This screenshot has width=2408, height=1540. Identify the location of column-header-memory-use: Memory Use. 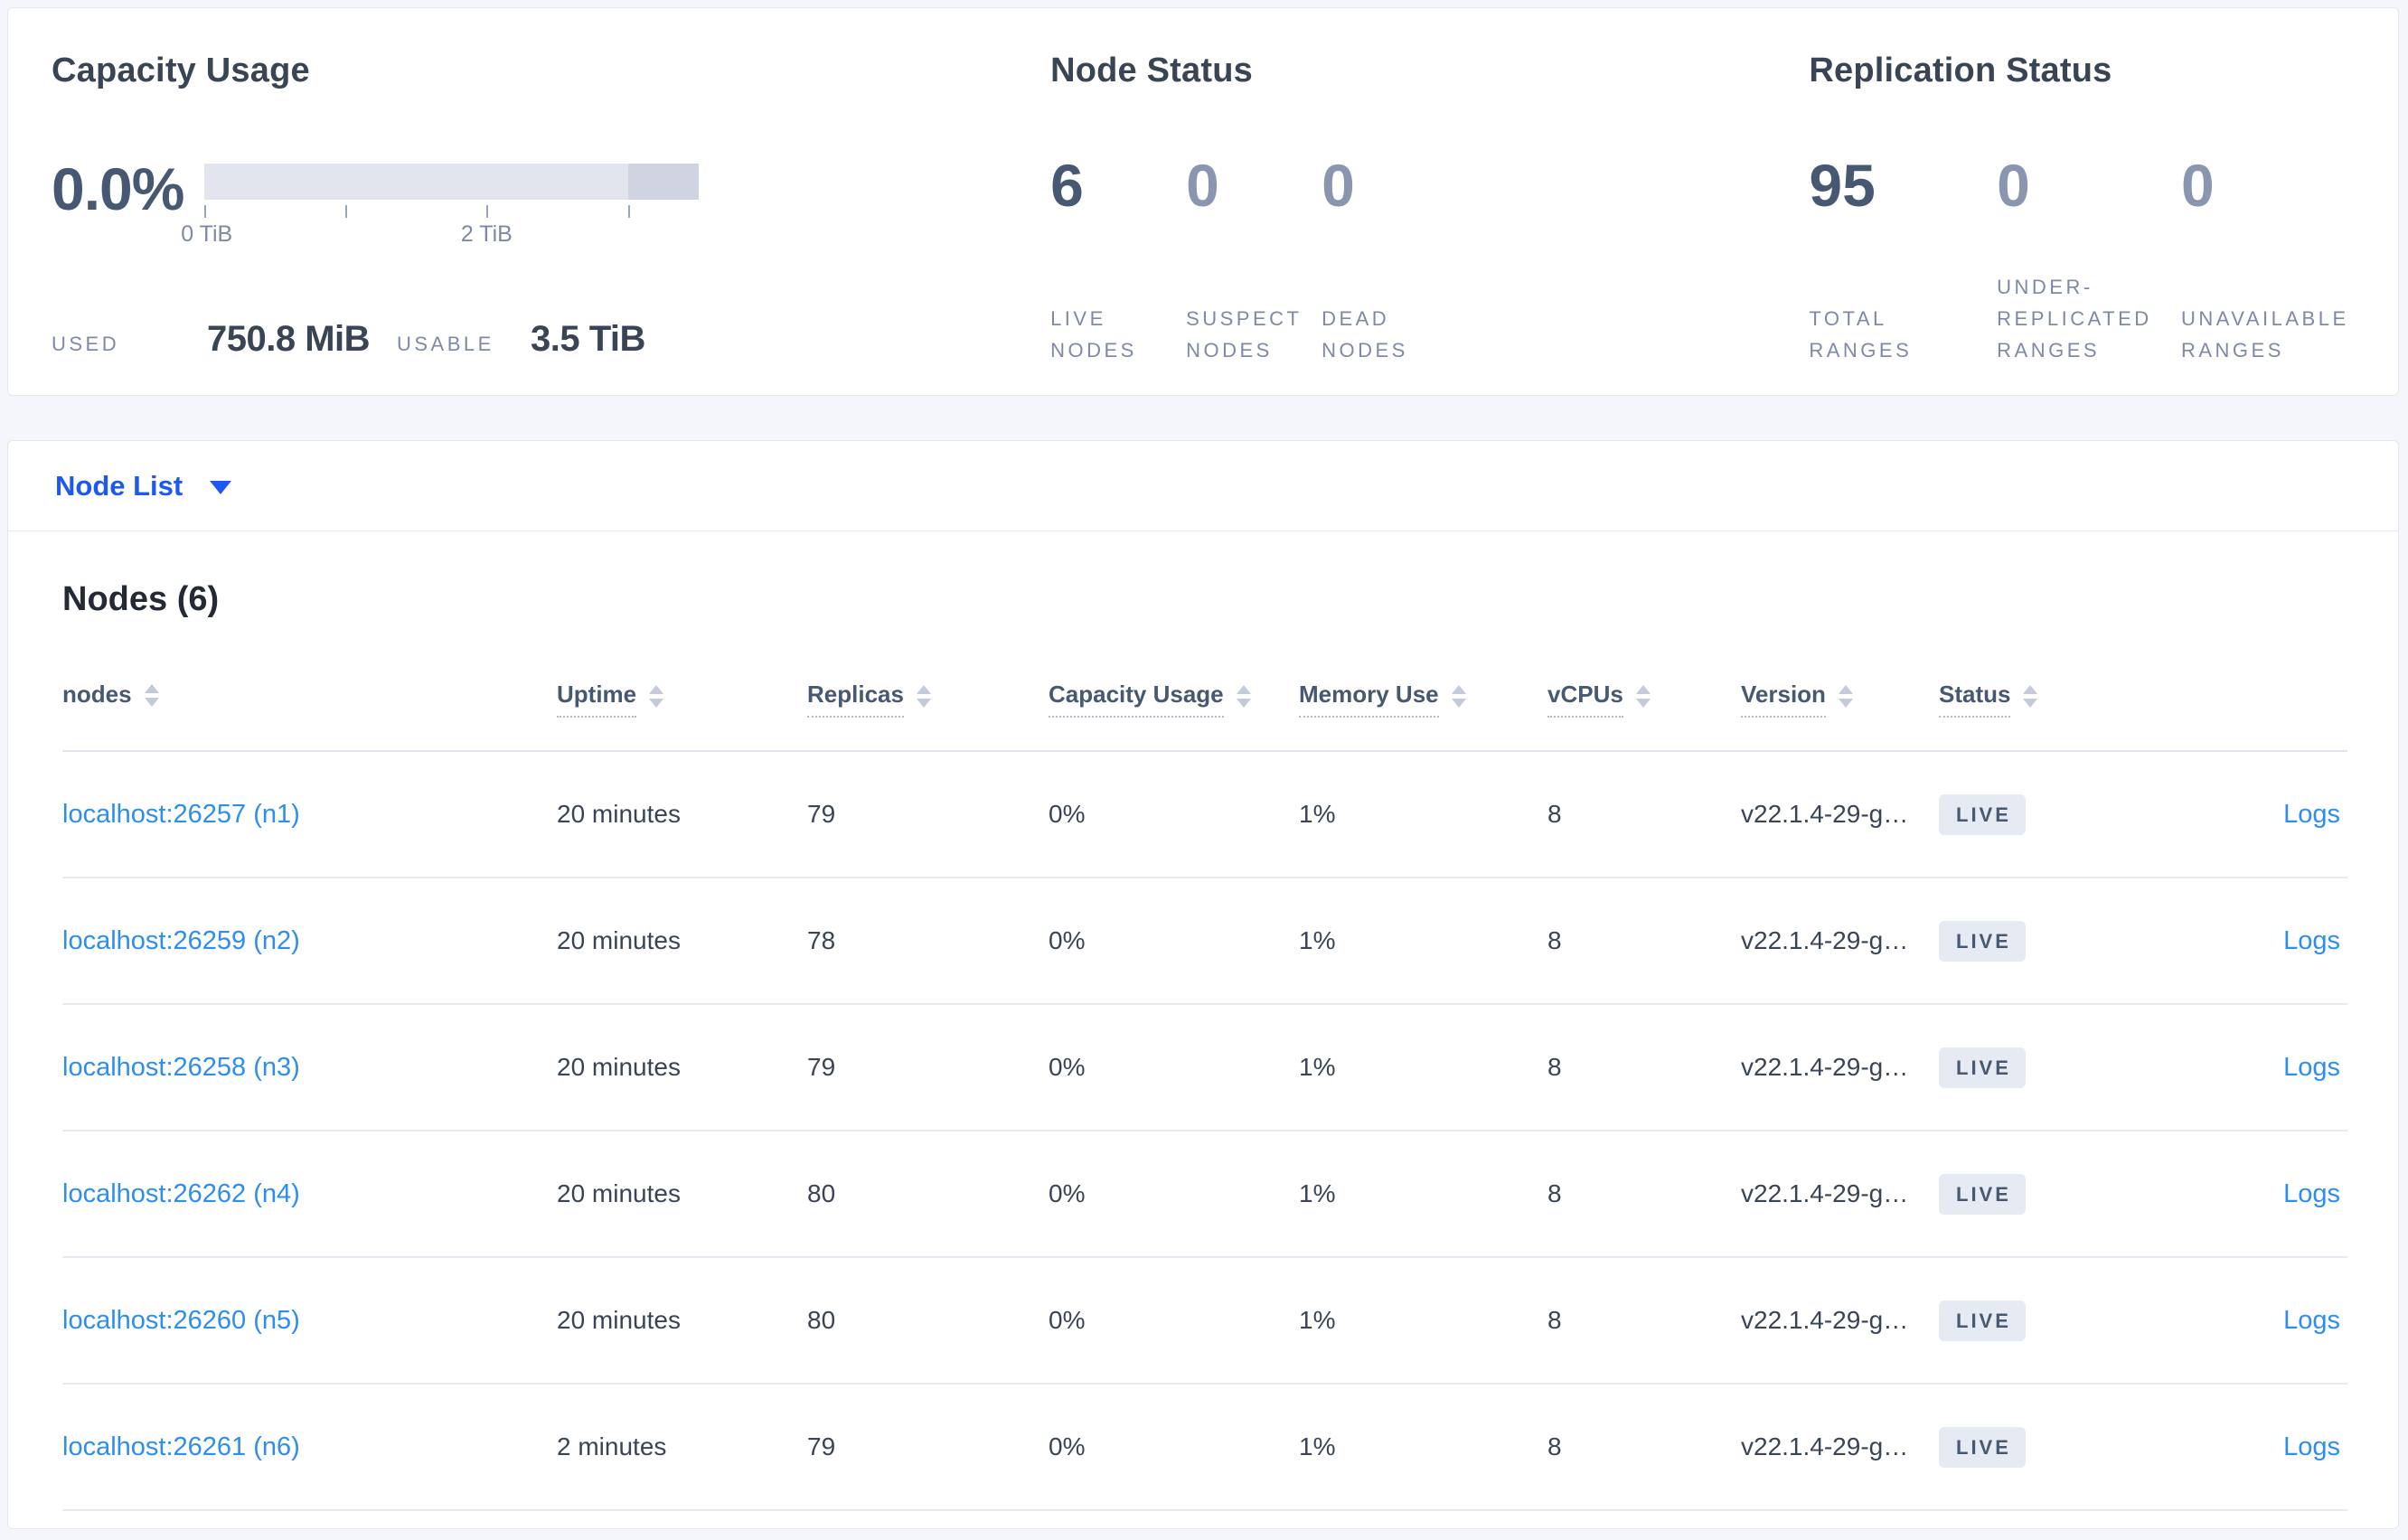
(1423, 711).